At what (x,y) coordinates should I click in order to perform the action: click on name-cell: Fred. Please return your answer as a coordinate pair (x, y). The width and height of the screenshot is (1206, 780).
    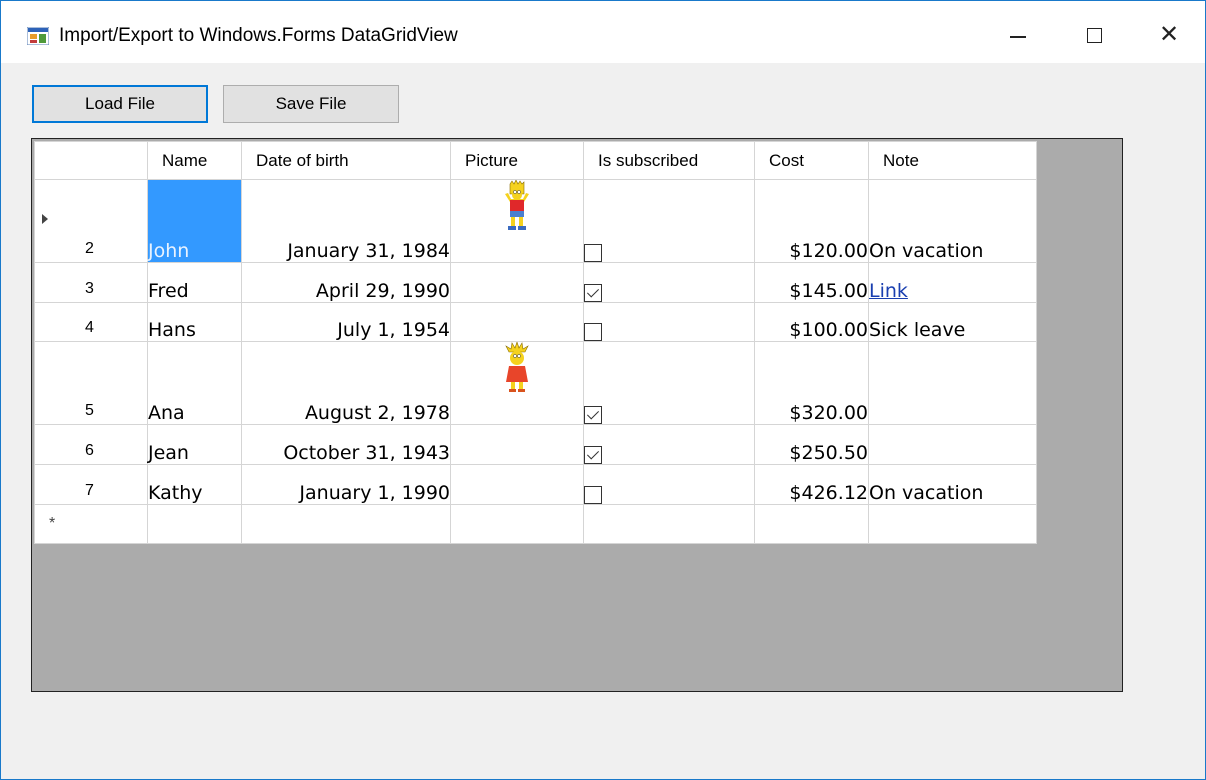
    Looking at the image, I should click on (194, 282).